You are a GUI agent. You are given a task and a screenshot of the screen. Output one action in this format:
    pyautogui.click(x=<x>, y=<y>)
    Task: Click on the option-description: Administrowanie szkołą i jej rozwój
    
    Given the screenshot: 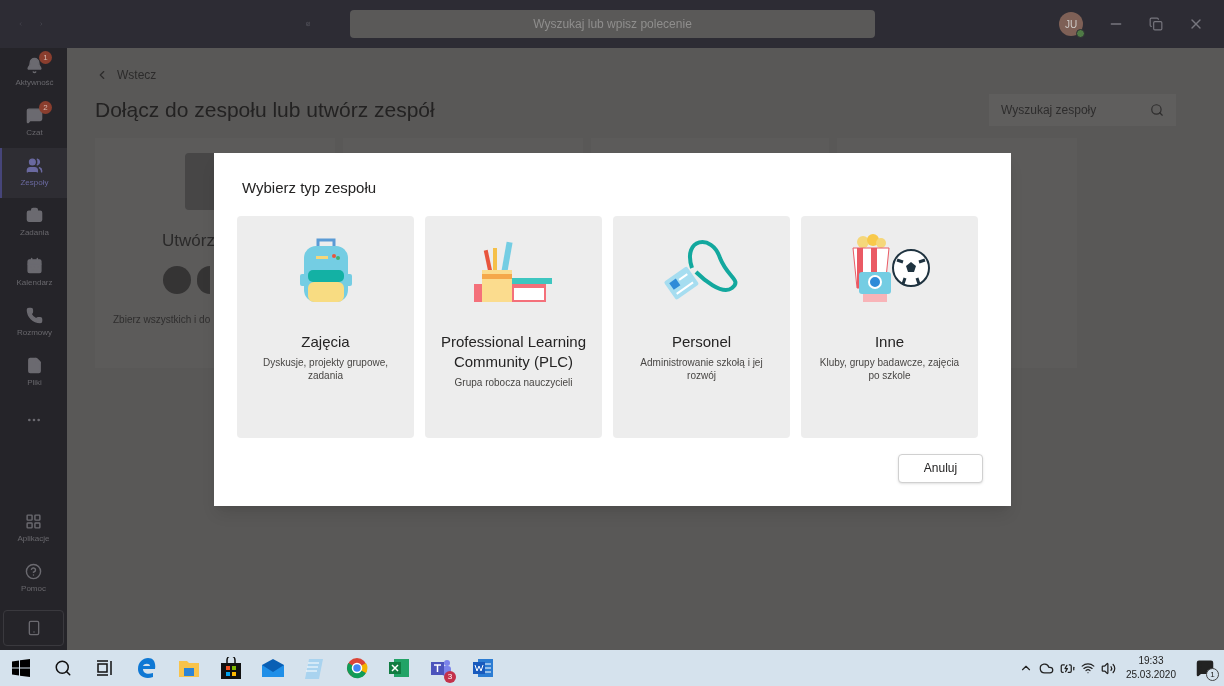 What is the action you would take?
    pyautogui.click(x=701, y=368)
    